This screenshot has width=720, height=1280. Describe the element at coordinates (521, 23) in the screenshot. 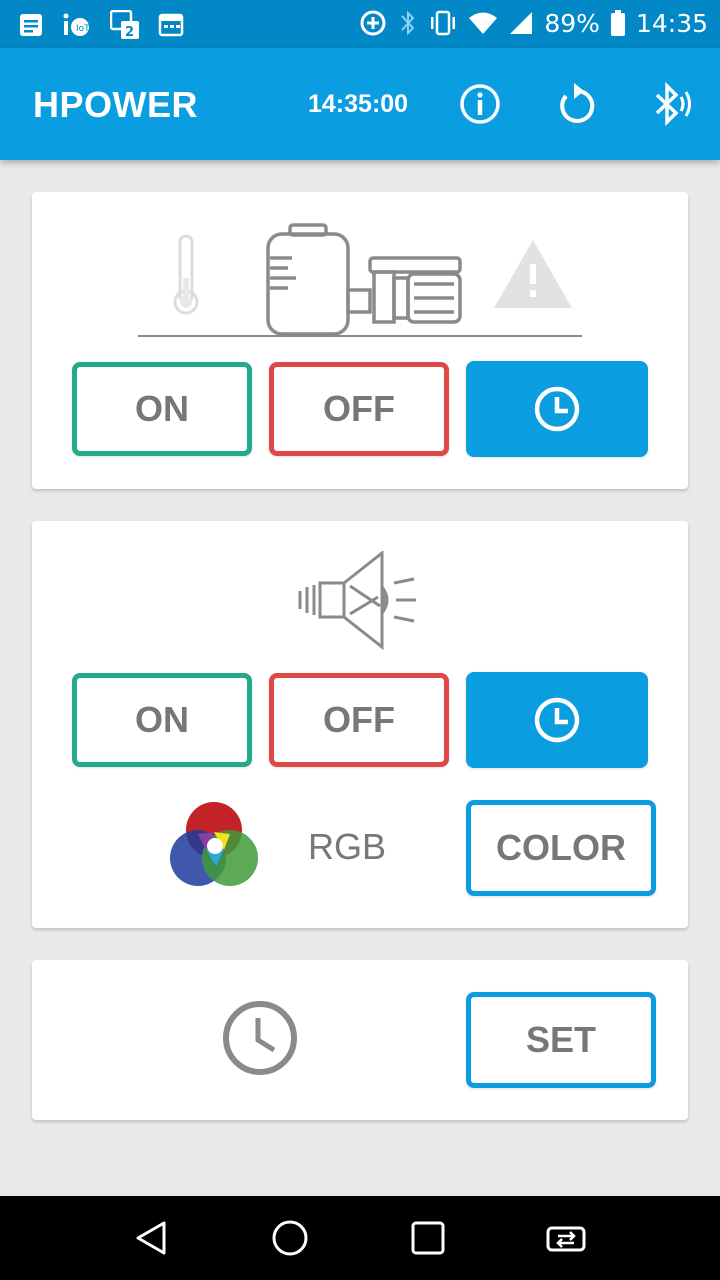

I see `signal-icon` at that location.